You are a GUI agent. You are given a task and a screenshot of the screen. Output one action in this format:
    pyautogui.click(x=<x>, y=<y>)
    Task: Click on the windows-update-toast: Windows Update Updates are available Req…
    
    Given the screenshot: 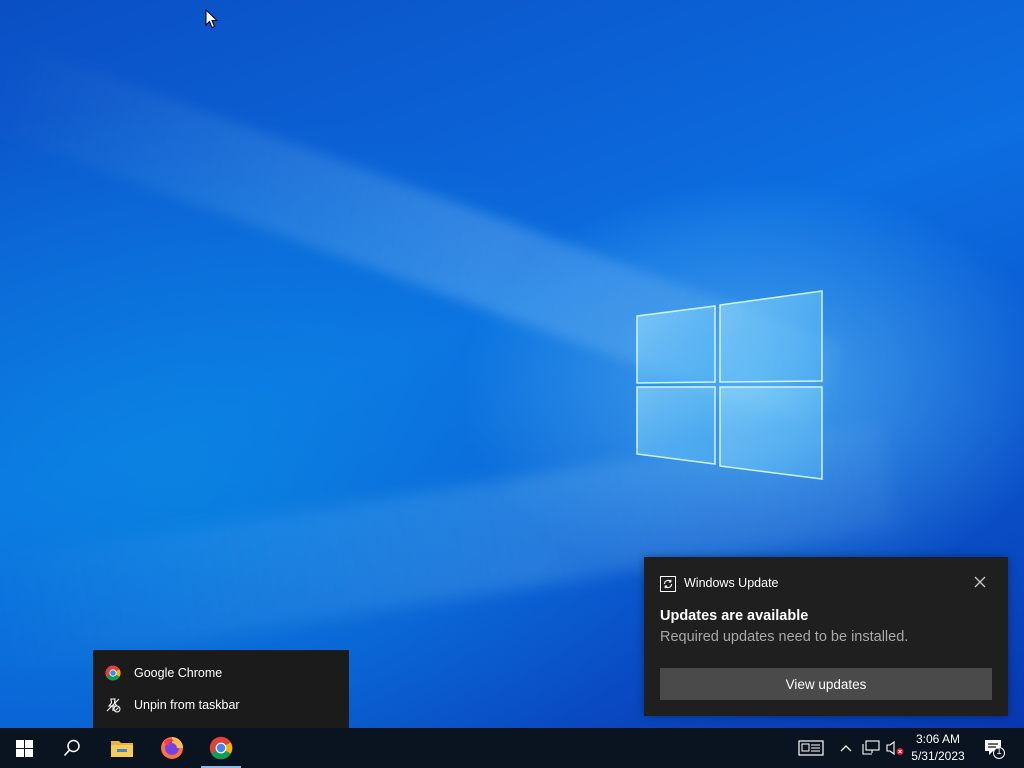 What is the action you would take?
    pyautogui.click(x=826, y=636)
    